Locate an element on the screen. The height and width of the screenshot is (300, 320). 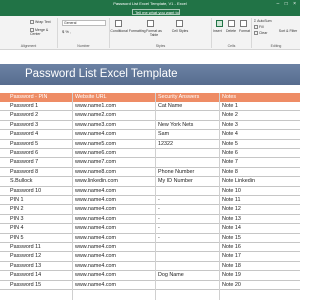
cell-password: PIN 2 is located at coordinates (16, 209).